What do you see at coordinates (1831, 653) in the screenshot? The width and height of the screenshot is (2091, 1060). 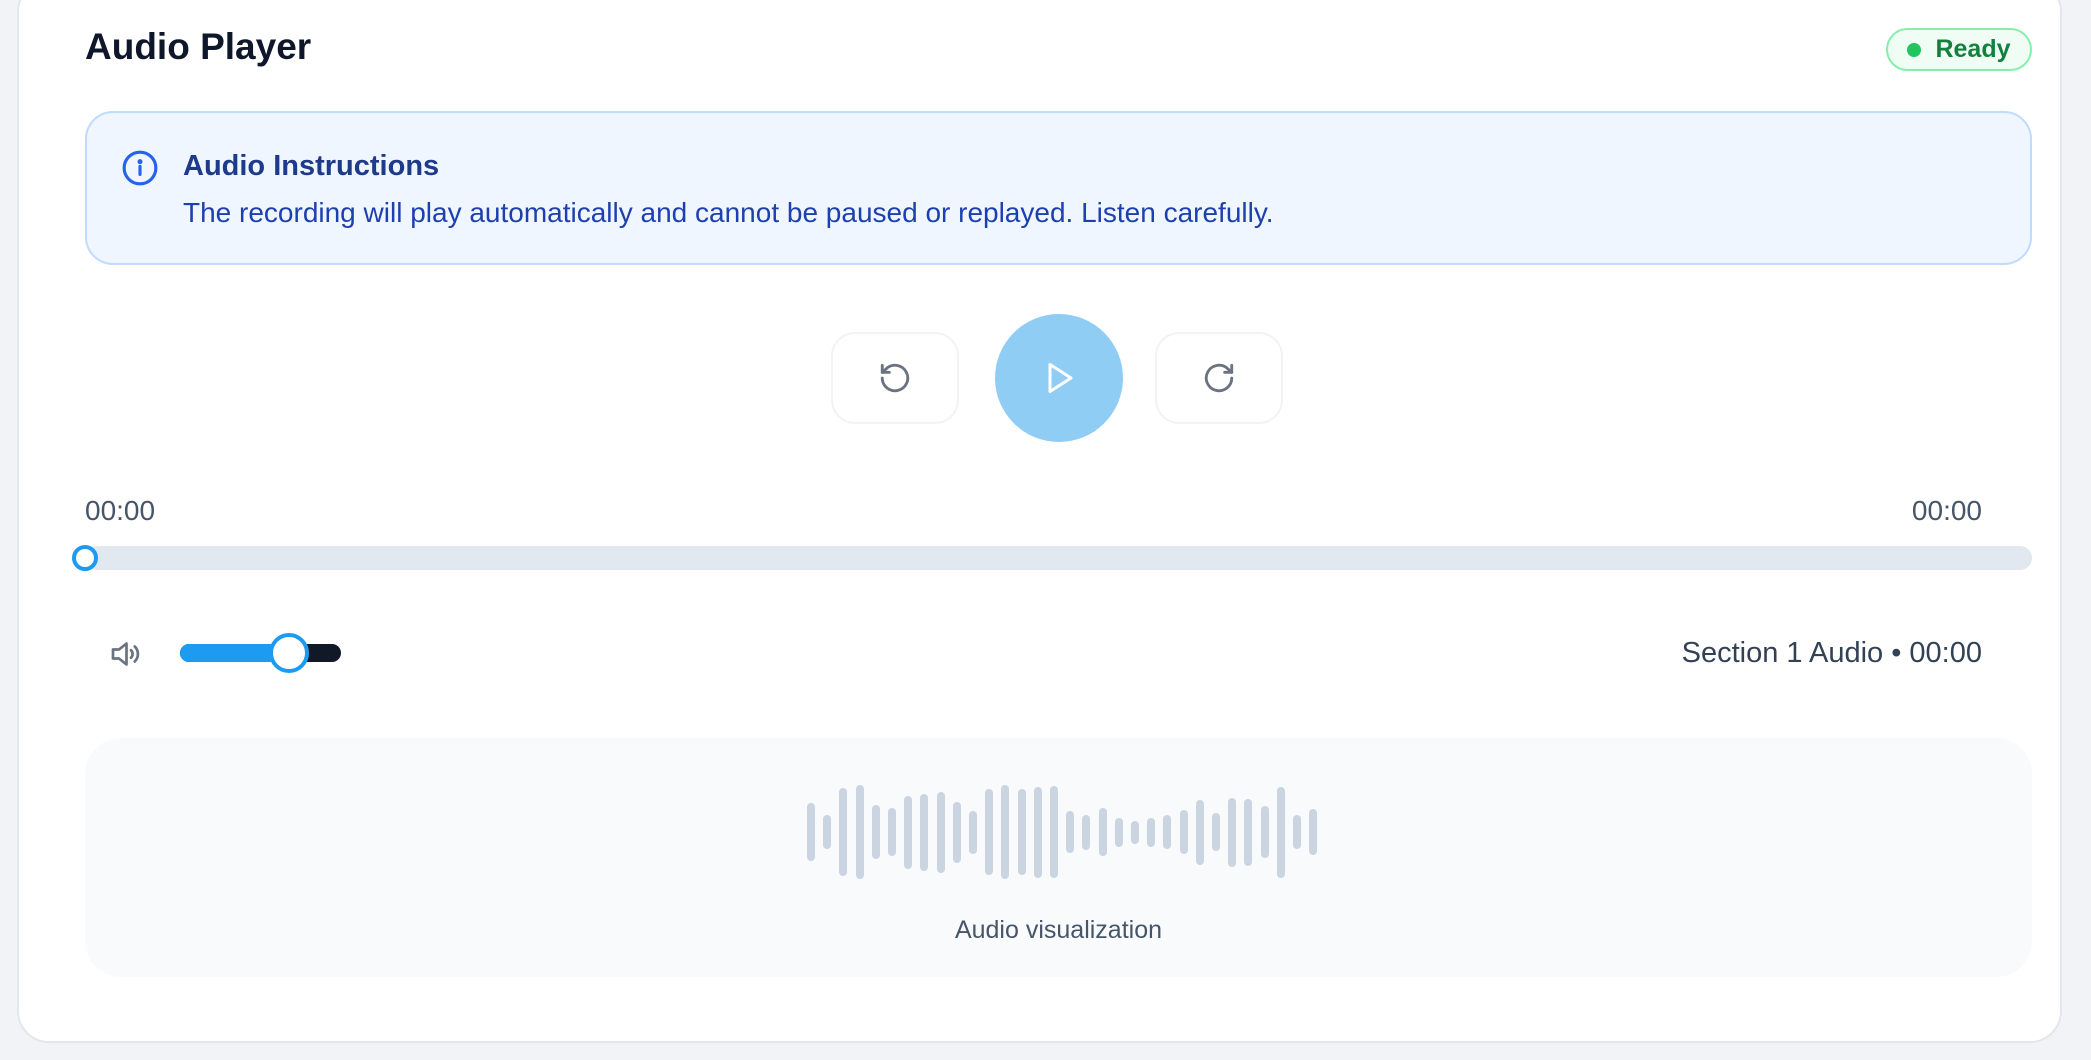 I see `track-info: Section 1 Audio • 00:00` at bounding box center [1831, 653].